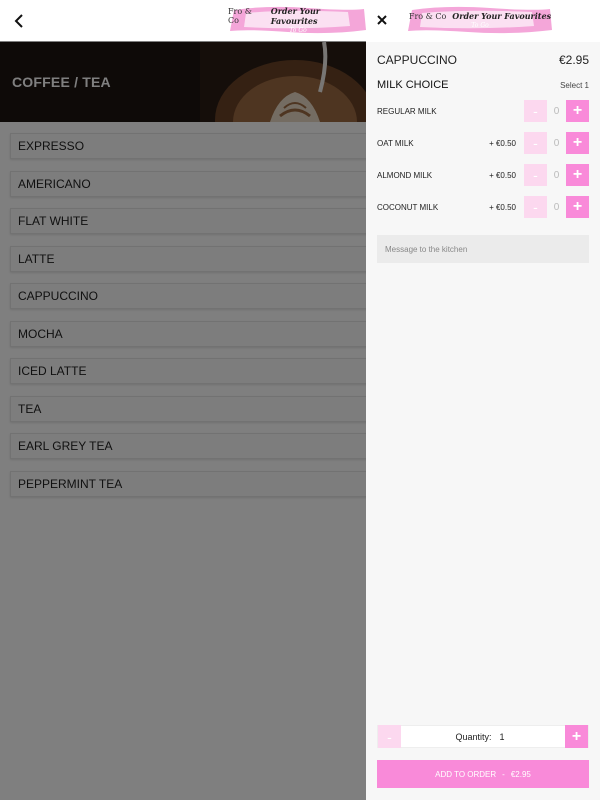  Describe the element at coordinates (483, 249) in the screenshot. I see `kitchen-message-input: Message to the kitchen` at that location.